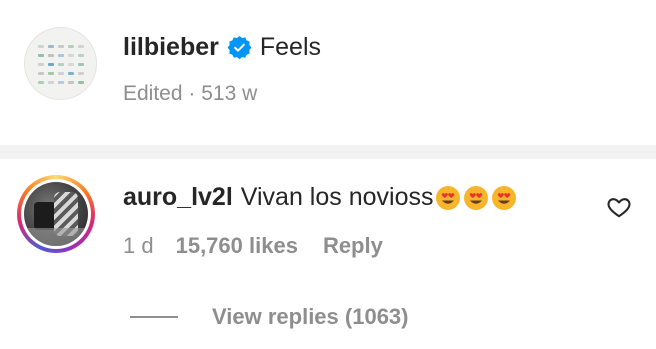  What do you see at coordinates (229, 93) in the screenshot?
I see `caption-age: 513 w` at bounding box center [229, 93].